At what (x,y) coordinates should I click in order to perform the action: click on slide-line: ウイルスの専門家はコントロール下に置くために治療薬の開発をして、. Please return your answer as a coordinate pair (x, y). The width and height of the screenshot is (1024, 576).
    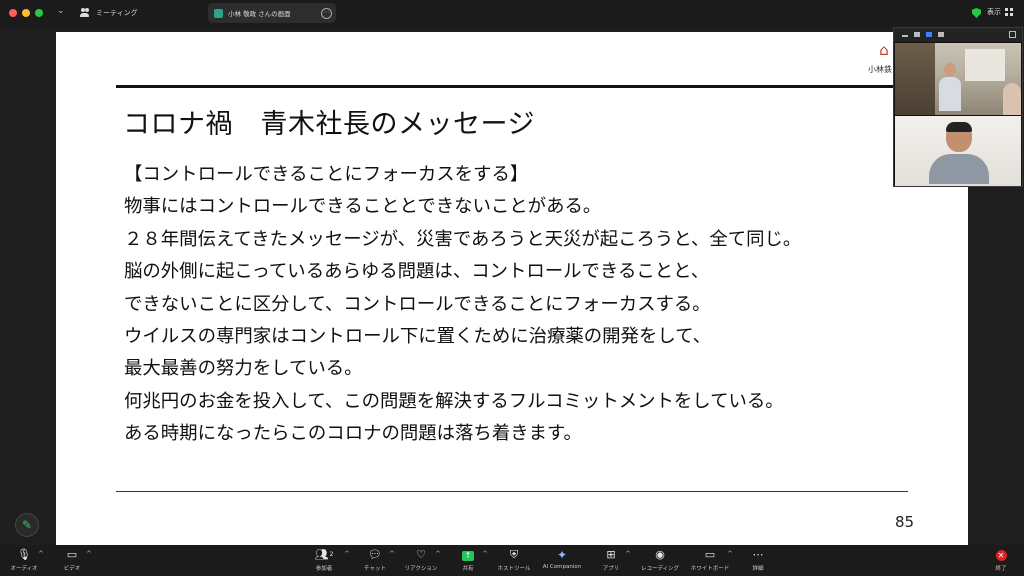
    Looking at the image, I should click on (418, 337).